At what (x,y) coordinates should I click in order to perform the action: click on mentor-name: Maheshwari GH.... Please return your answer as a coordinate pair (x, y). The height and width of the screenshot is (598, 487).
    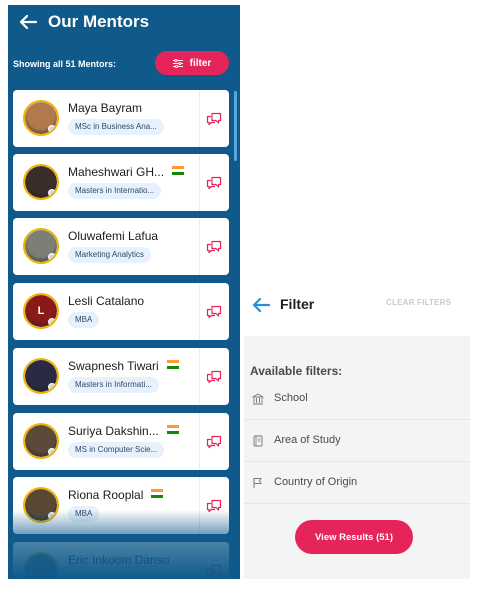
    Looking at the image, I should click on (116, 172).